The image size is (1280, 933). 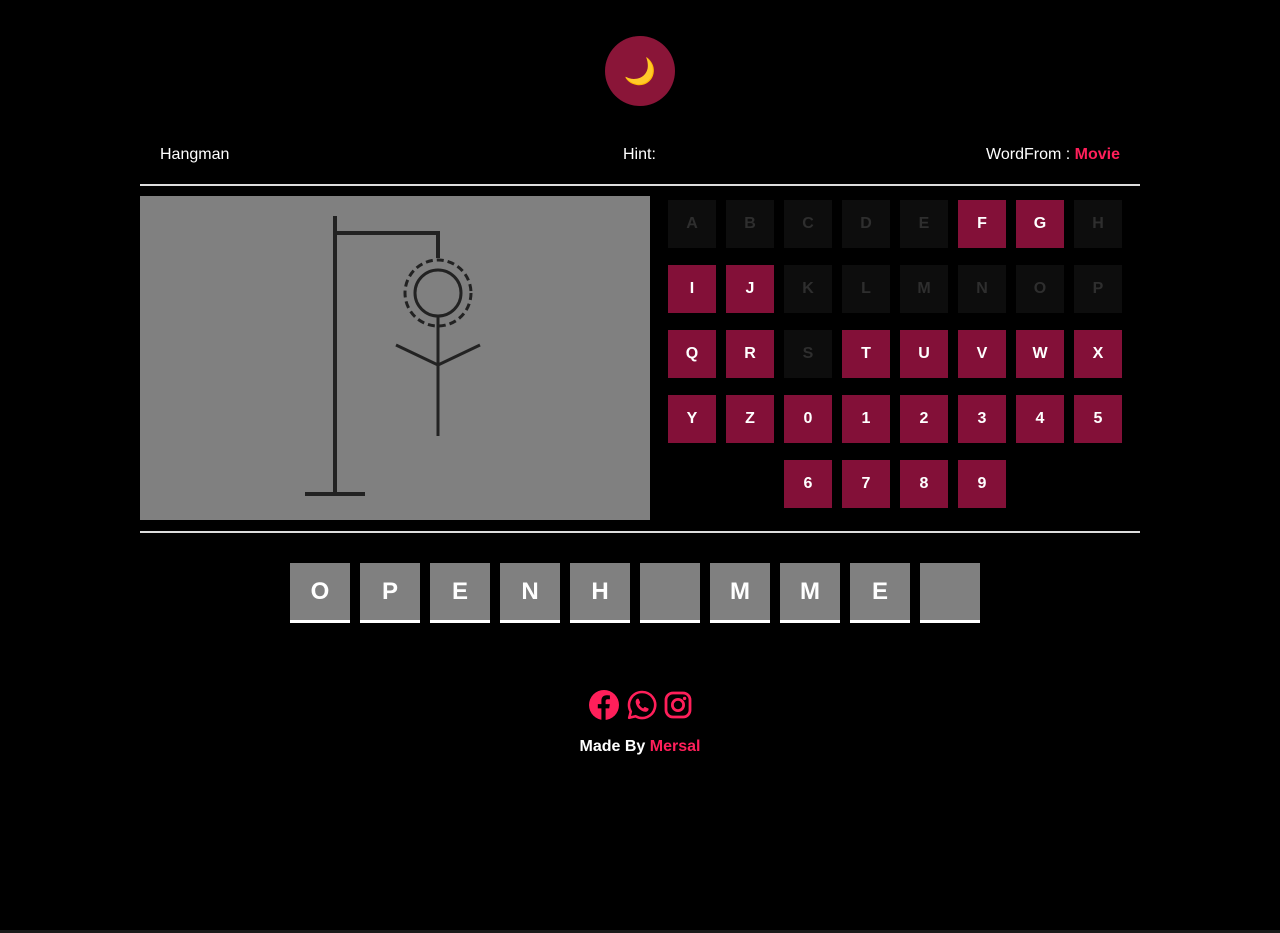 I want to click on key-d: D, so click(x=866, y=224).